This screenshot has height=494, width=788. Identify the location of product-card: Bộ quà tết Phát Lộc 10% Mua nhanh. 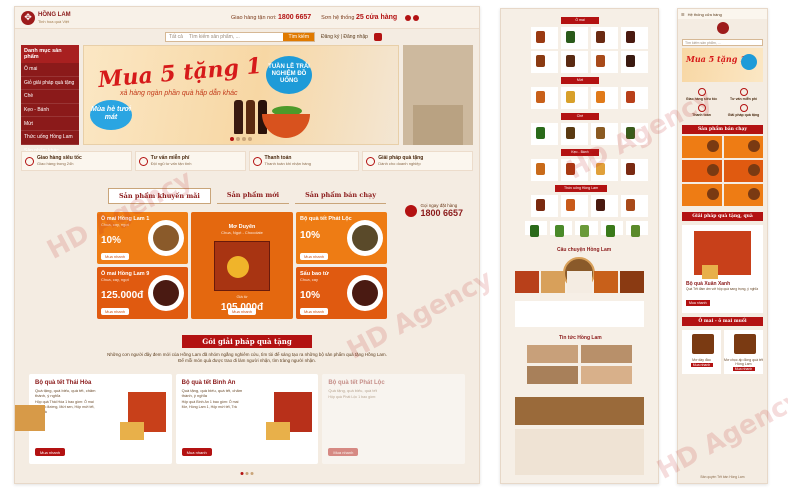
(341, 238).